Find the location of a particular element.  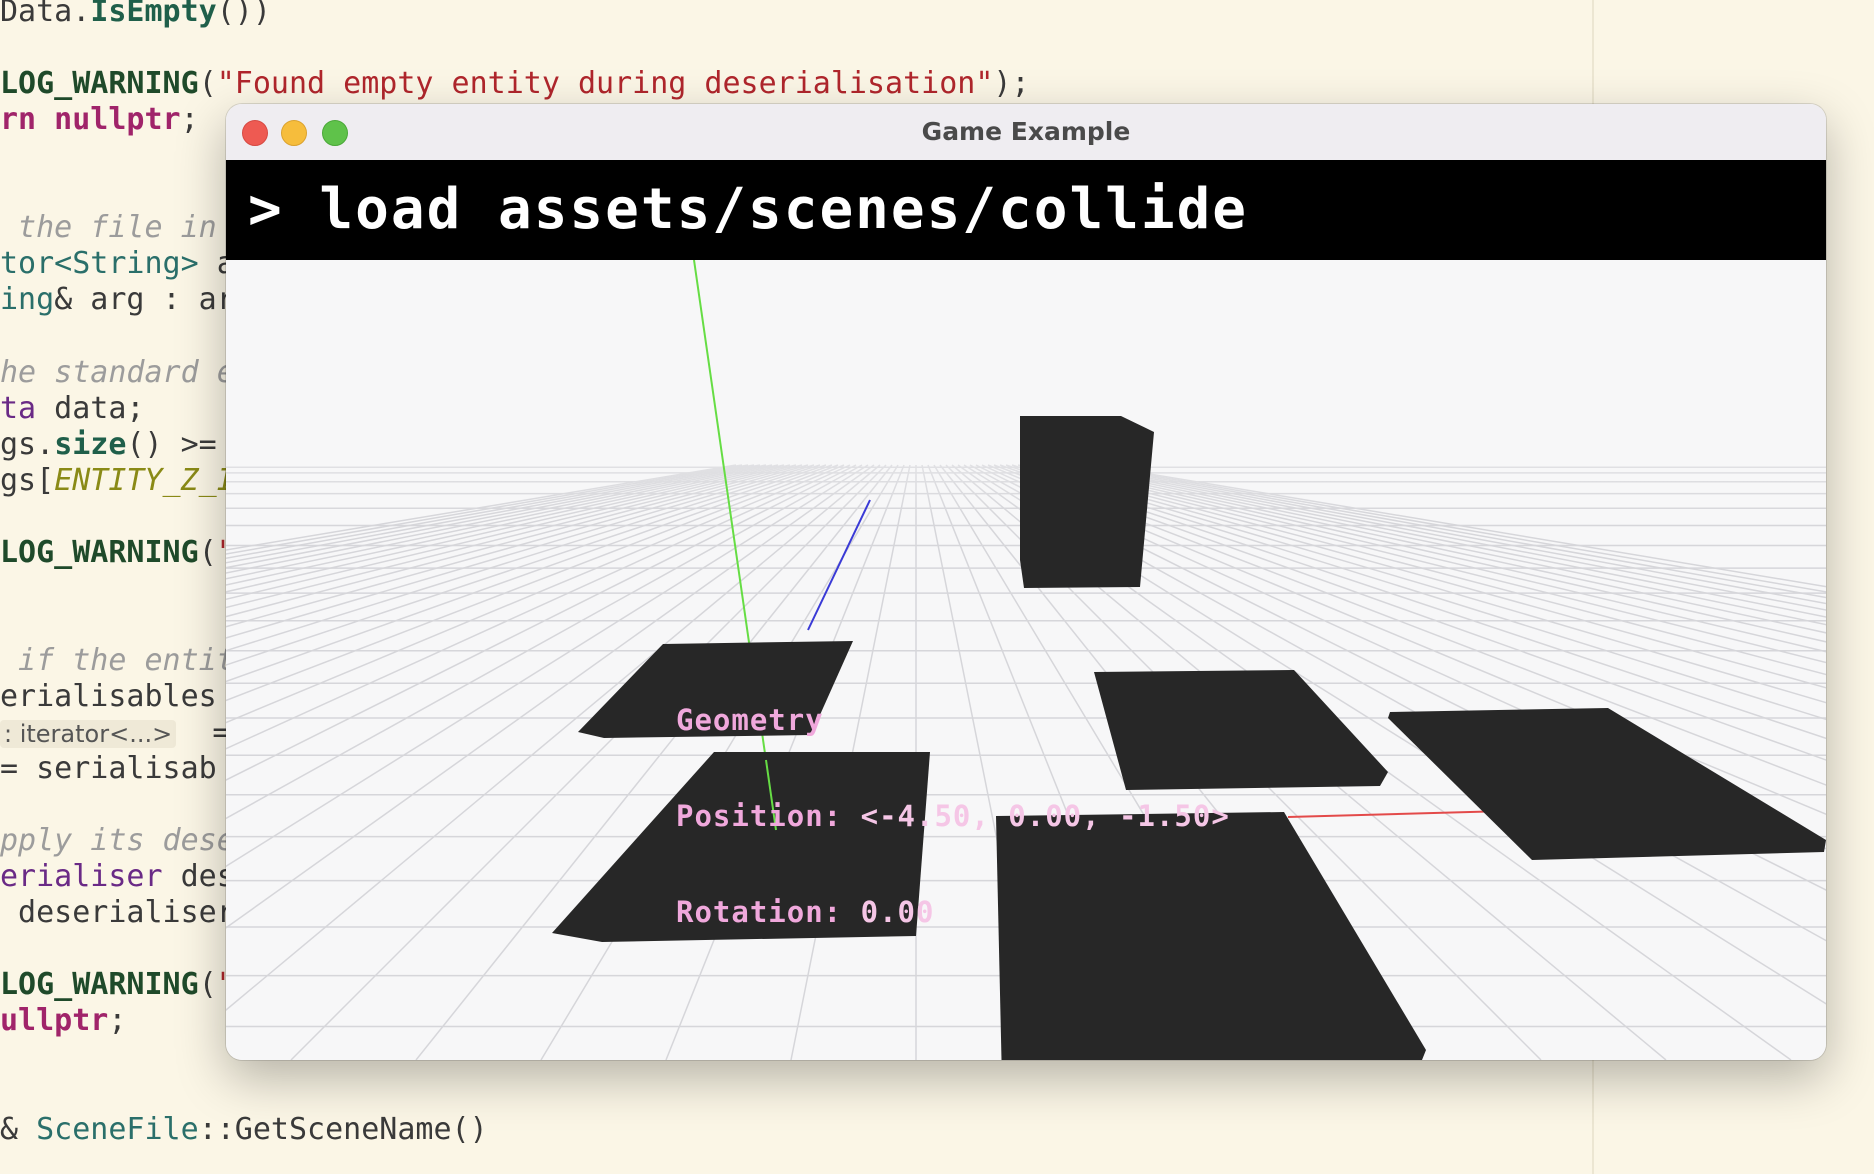

code-line: : iterator<...> = is located at coordinates (115, 733).